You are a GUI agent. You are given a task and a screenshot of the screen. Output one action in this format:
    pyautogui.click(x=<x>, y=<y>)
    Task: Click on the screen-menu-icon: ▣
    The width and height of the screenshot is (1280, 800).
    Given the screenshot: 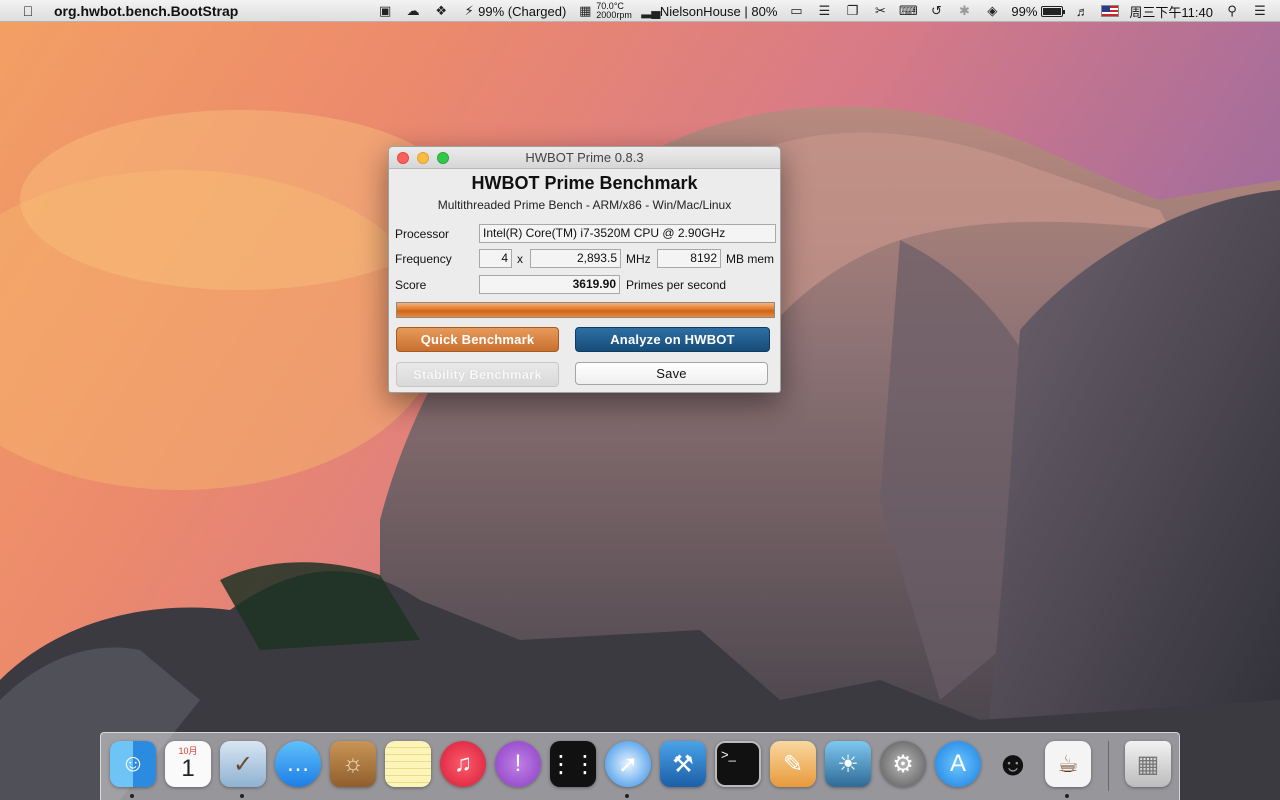 What is the action you would take?
    pyautogui.click(x=385, y=11)
    